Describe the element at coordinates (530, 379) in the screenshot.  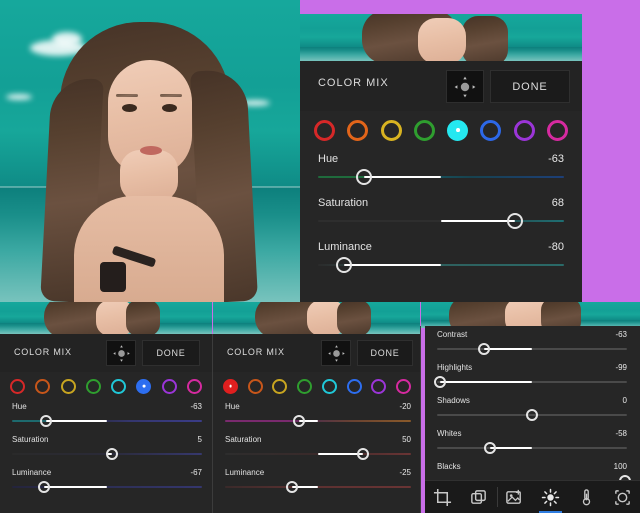
I see `slider-highlights: Highlights -99` at that location.